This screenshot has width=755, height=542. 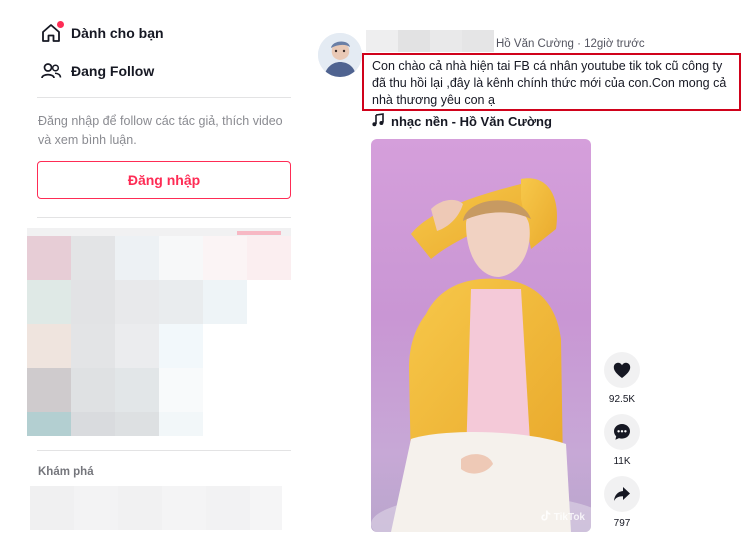 I want to click on notification-dot, so click(x=60, y=24).